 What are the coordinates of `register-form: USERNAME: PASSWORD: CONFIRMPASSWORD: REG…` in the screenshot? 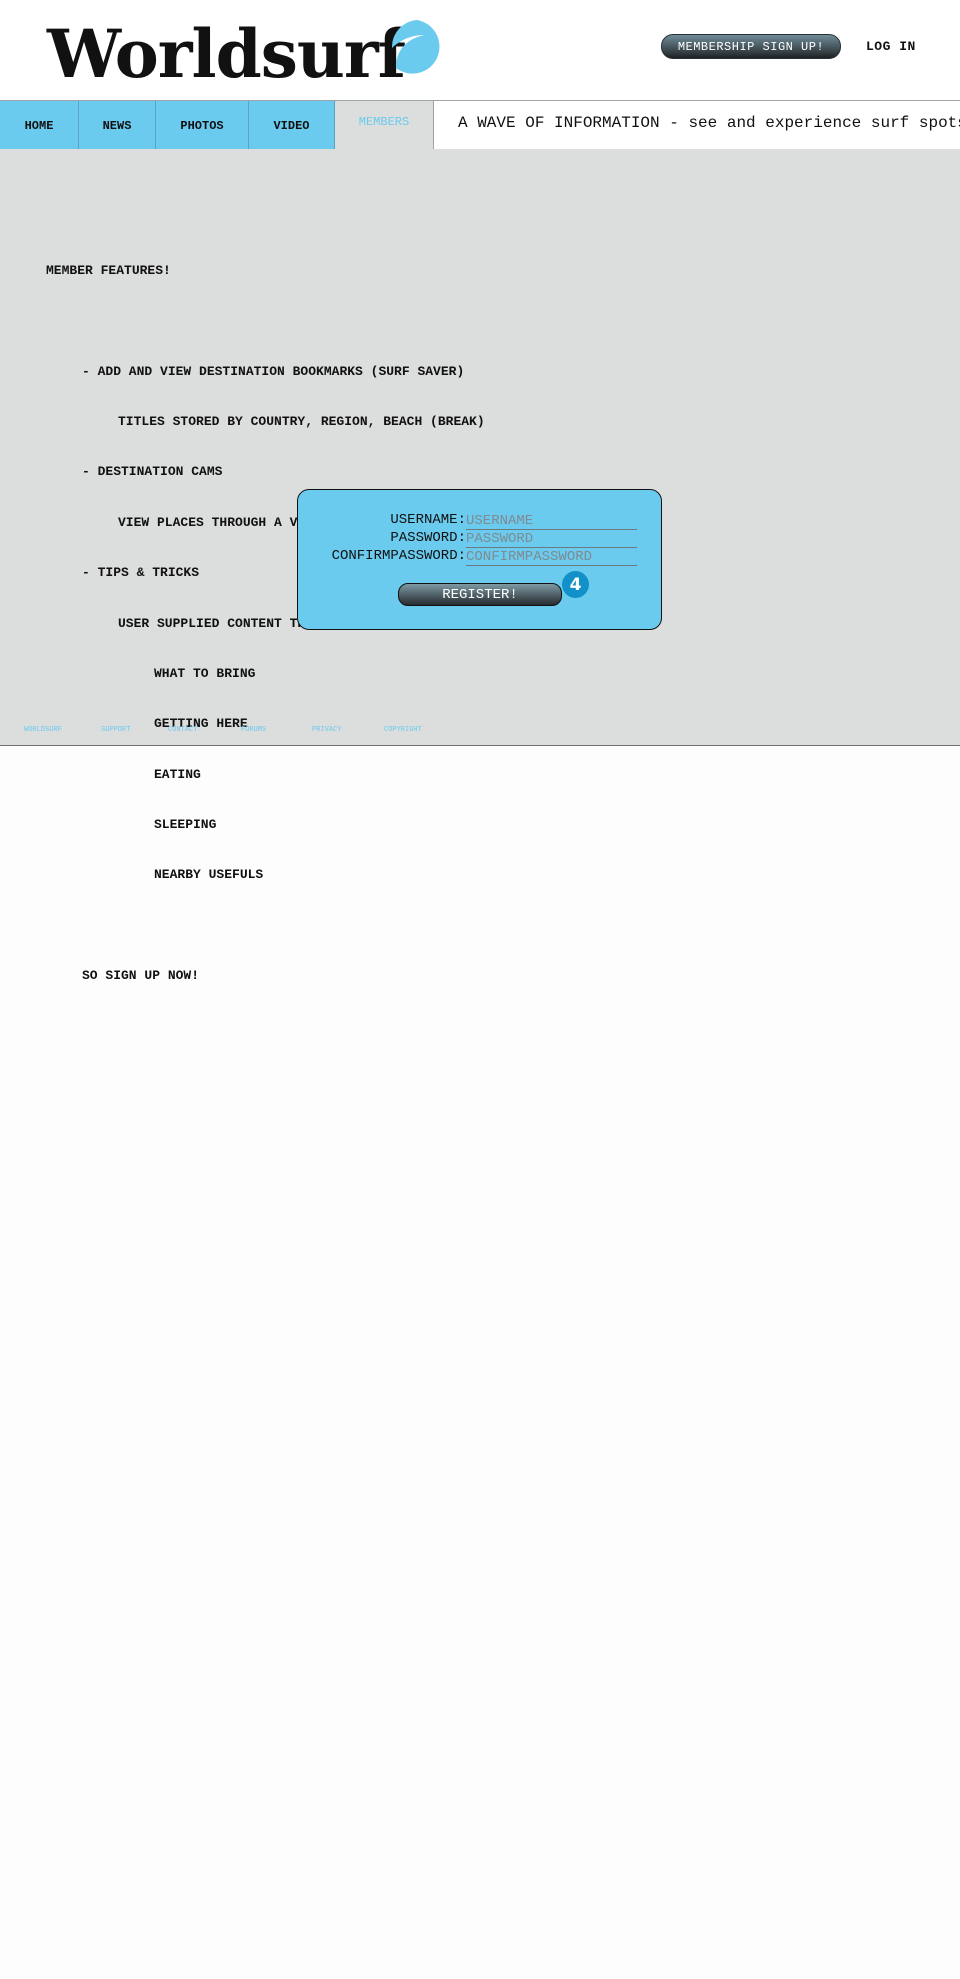 It's located at (479, 559).